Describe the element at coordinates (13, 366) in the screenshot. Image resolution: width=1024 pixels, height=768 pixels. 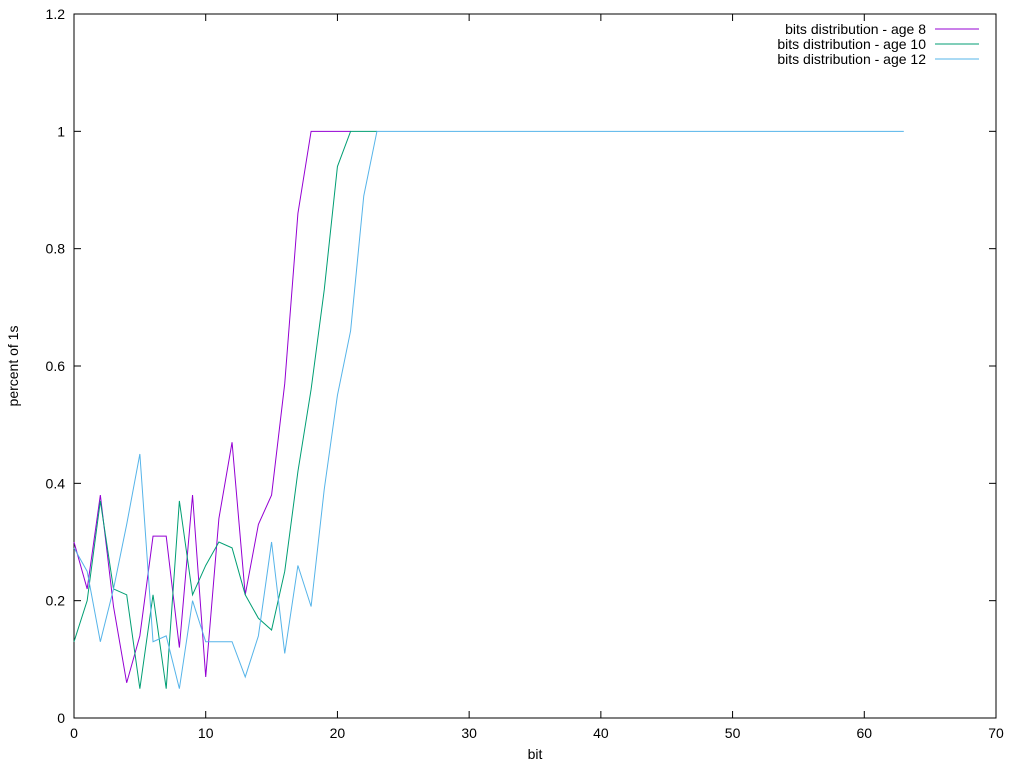
I see `y-axis-title: percent of 1s` at that location.